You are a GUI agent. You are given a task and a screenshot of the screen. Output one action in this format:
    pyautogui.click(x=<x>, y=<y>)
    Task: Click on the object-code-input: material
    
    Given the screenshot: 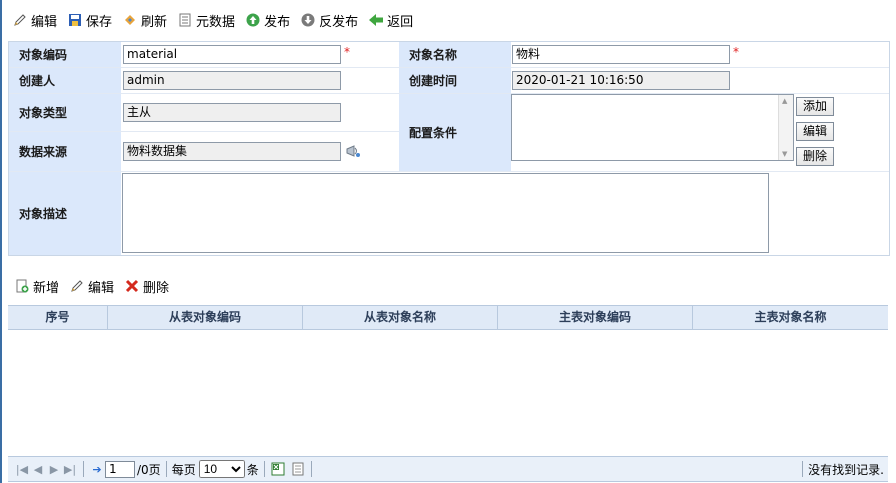 What is the action you would take?
    pyautogui.click(x=232, y=54)
    